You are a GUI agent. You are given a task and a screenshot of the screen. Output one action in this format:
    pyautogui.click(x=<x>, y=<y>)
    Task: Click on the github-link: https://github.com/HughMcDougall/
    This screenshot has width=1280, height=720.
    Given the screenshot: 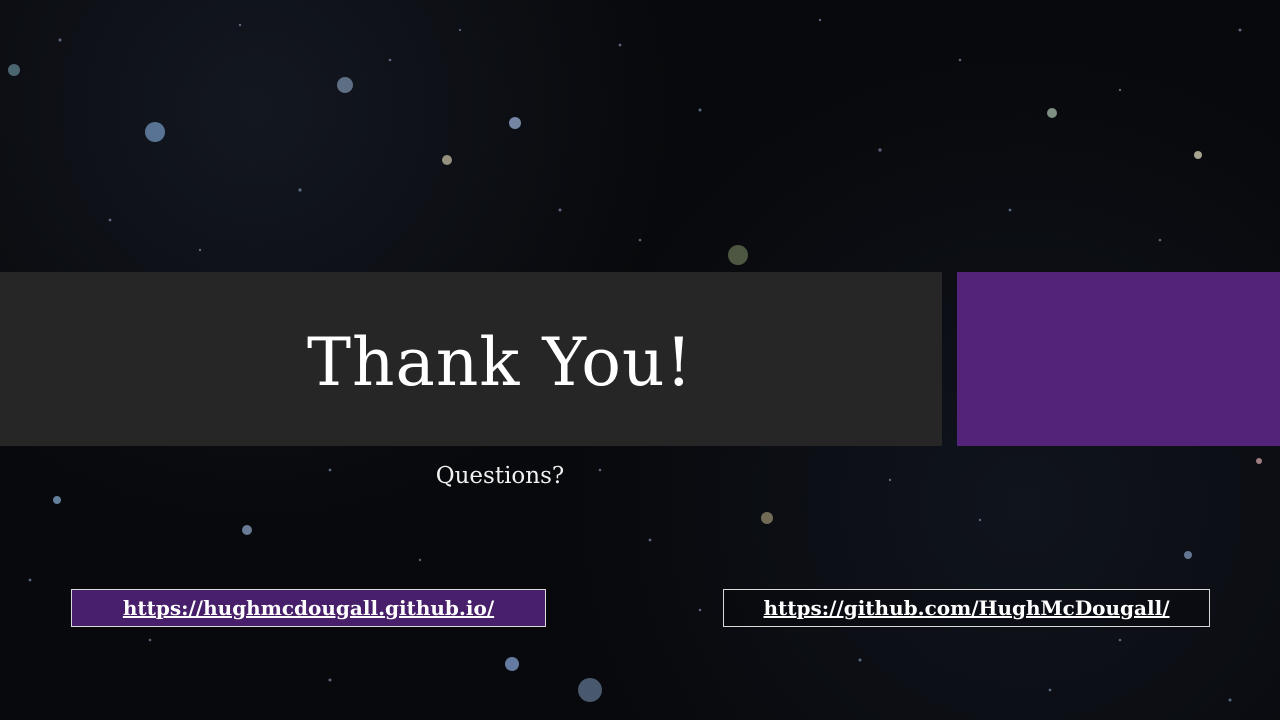 What is the action you would take?
    pyautogui.click(x=966, y=608)
    